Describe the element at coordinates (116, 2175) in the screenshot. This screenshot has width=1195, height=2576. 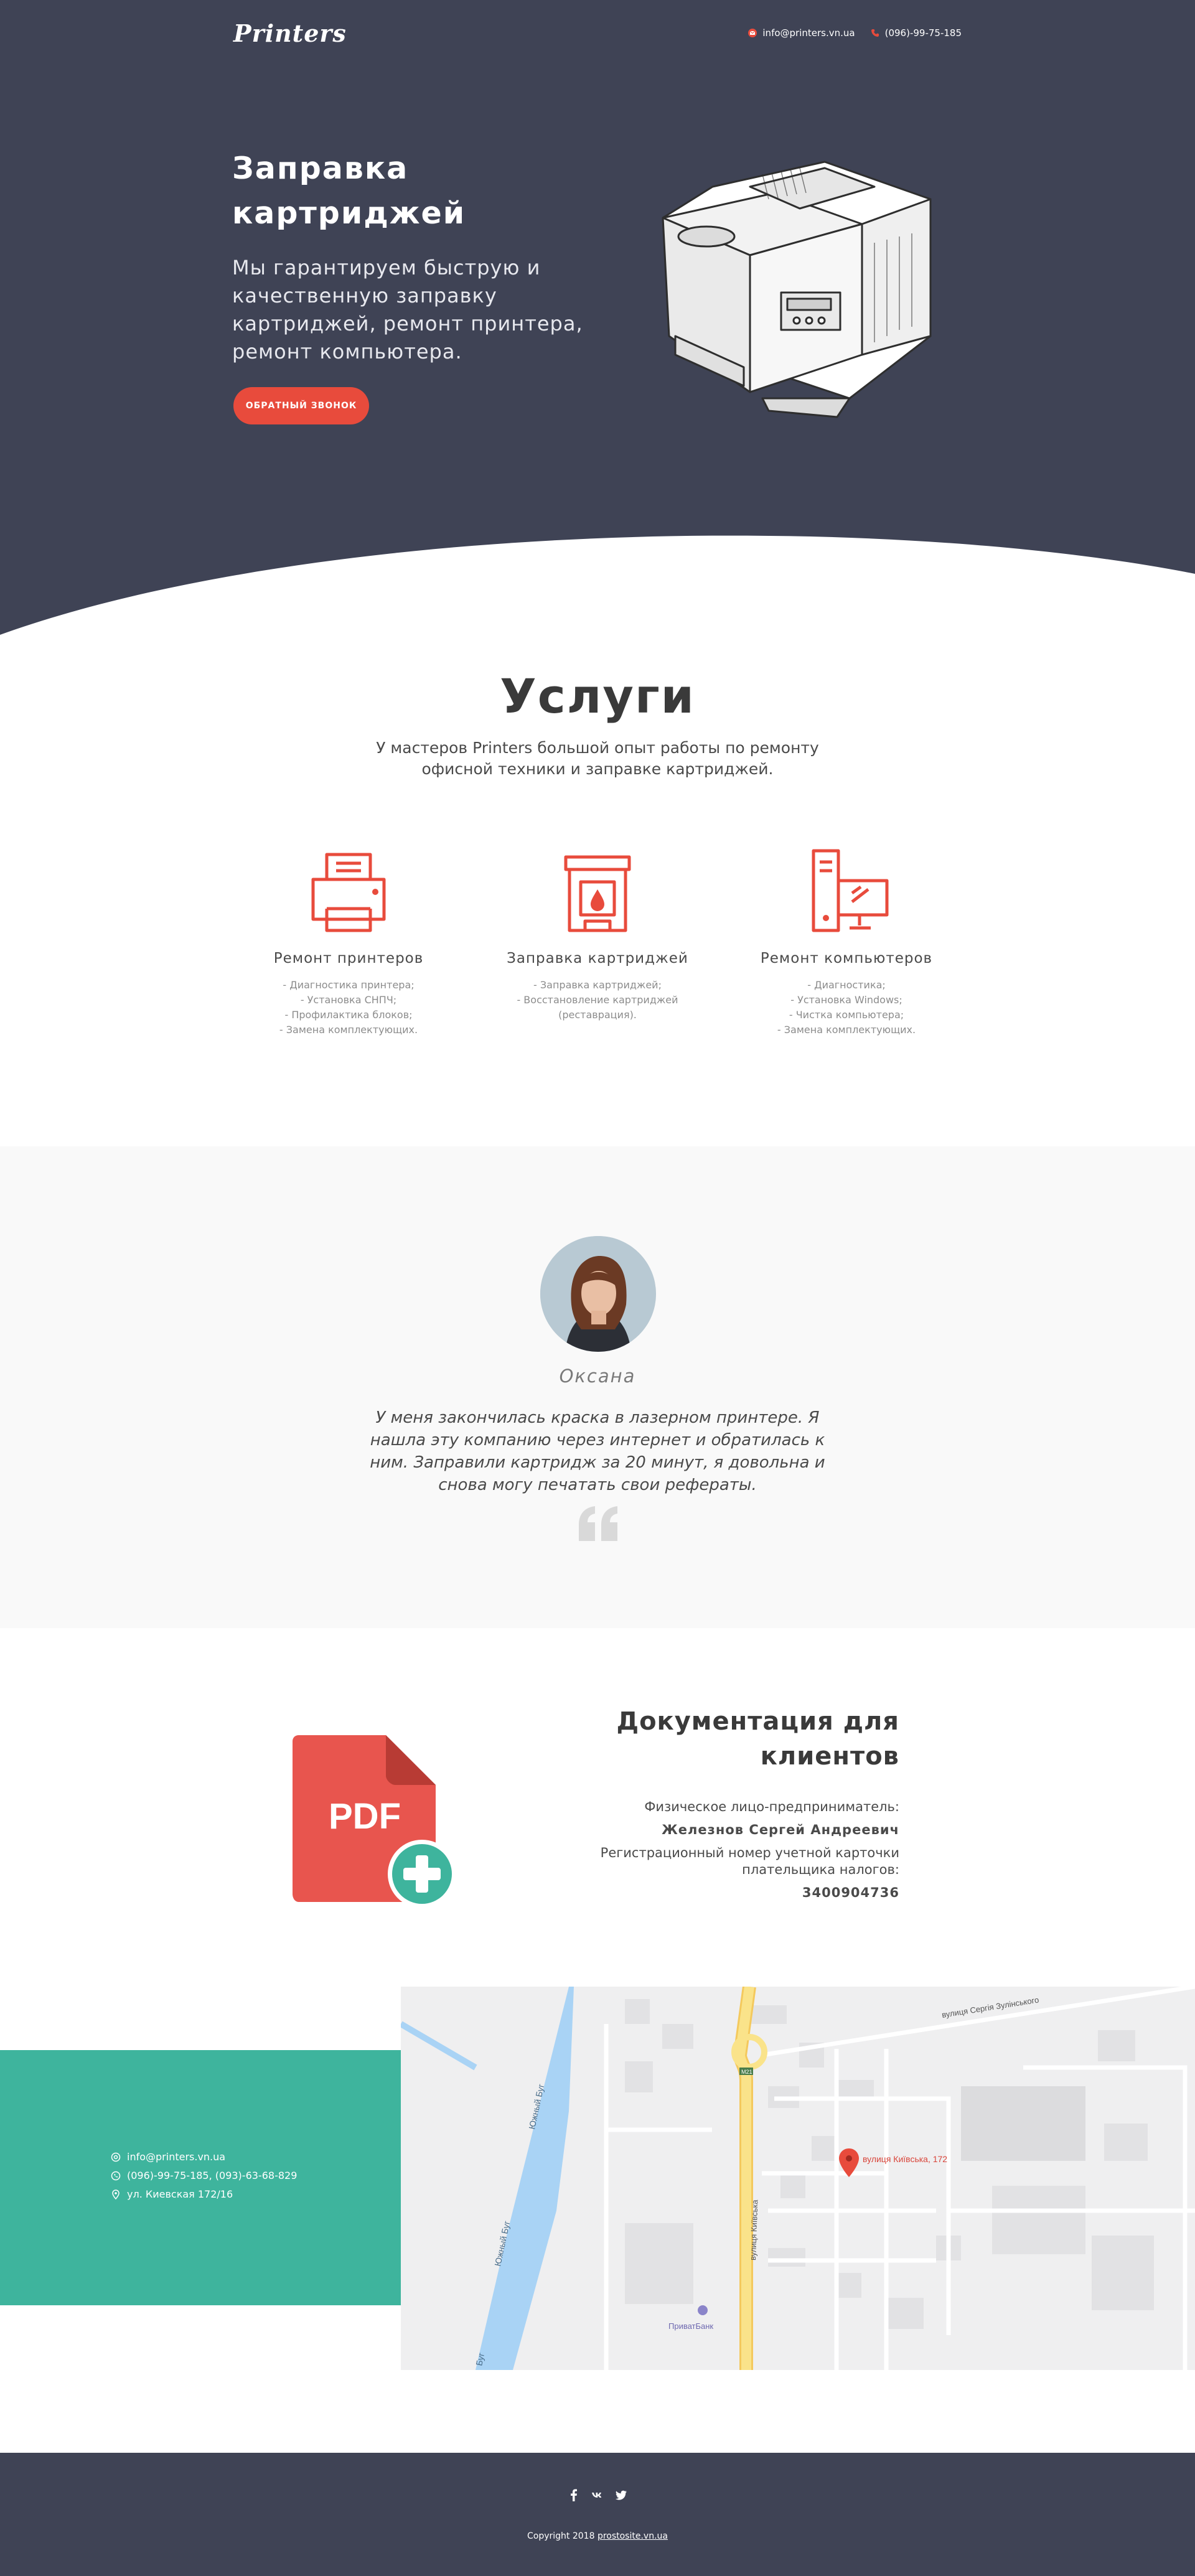
I see `whatsapp-icon` at that location.